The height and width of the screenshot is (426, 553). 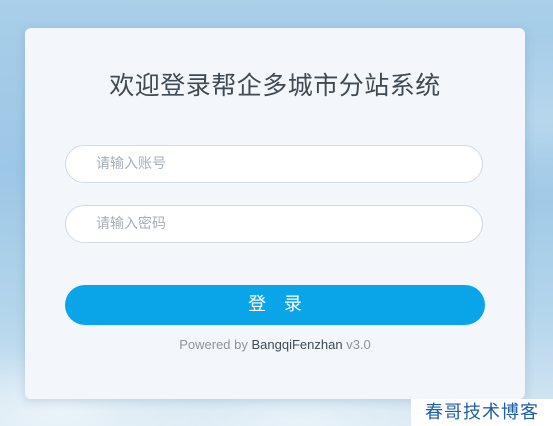 I want to click on login-button: 登 录, so click(x=275, y=305).